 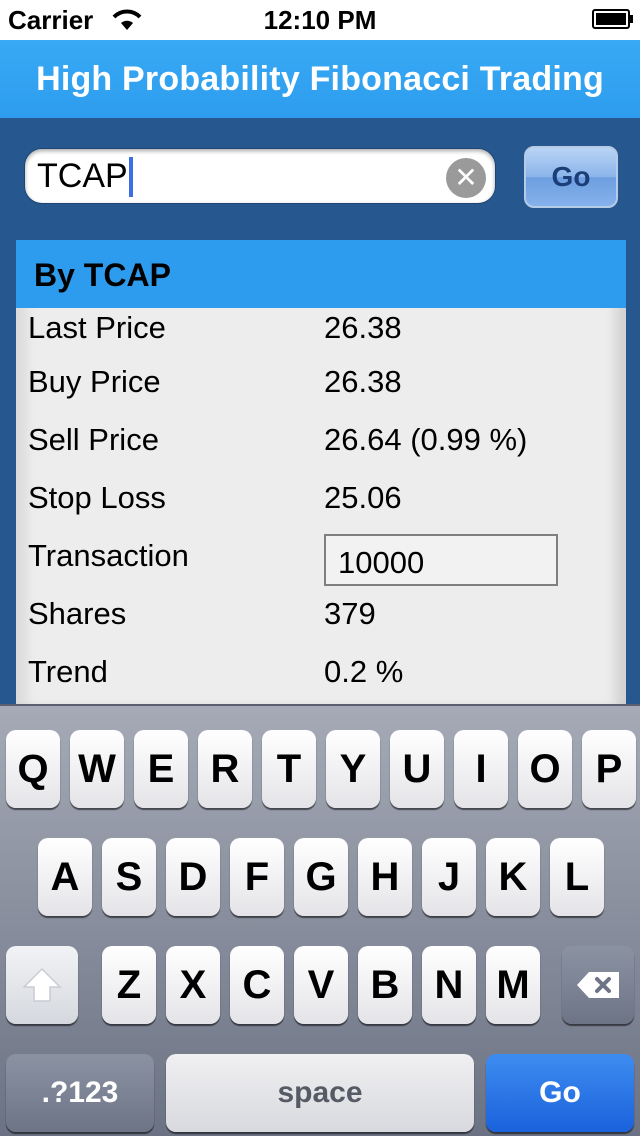 What do you see at coordinates (321, 621) in the screenshot?
I see `row-shares: Shares 379` at bounding box center [321, 621].